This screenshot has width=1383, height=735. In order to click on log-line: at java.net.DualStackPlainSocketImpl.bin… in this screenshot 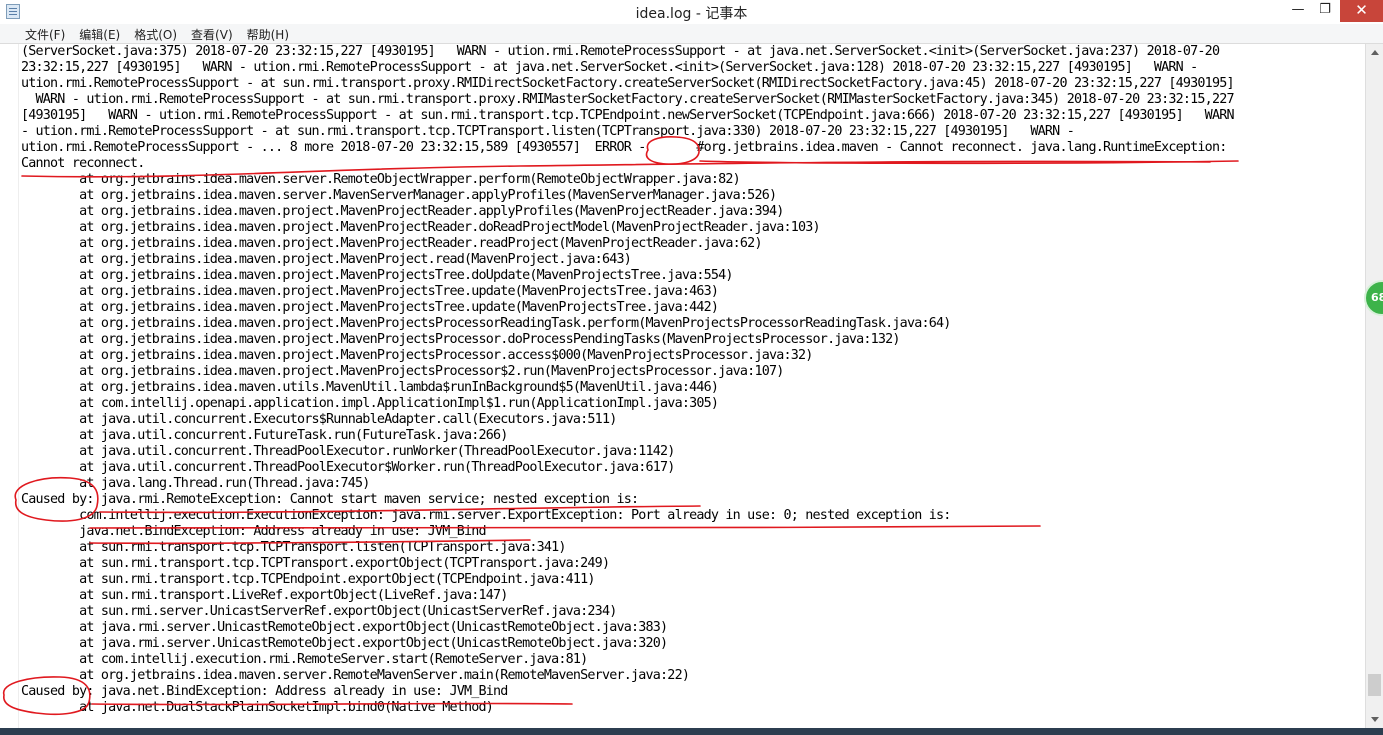, I will do `click(257, 707)`.